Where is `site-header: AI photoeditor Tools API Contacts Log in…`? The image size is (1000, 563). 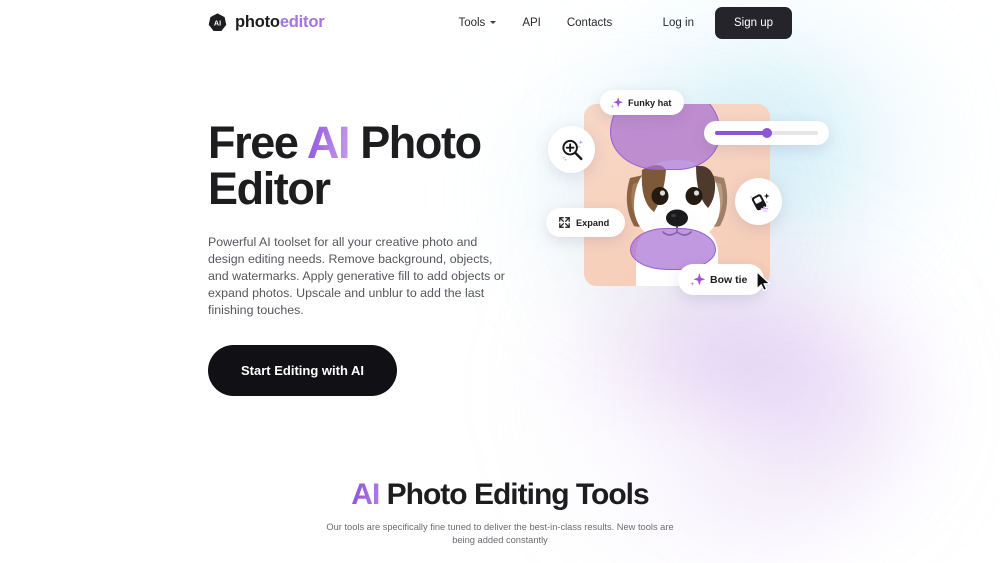 site-header: AI photoeditor Tools API Contacts Log in… is located at coordinates (500, 22).